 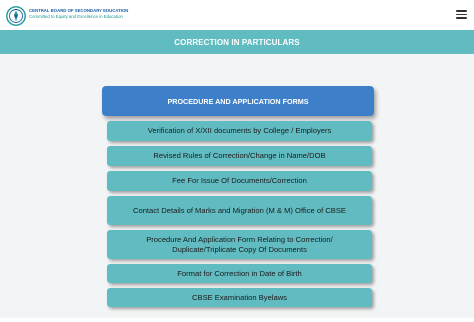 I want to click on page-title: CORRECTION IN PARTICULARS, so click(x=237, y=42).